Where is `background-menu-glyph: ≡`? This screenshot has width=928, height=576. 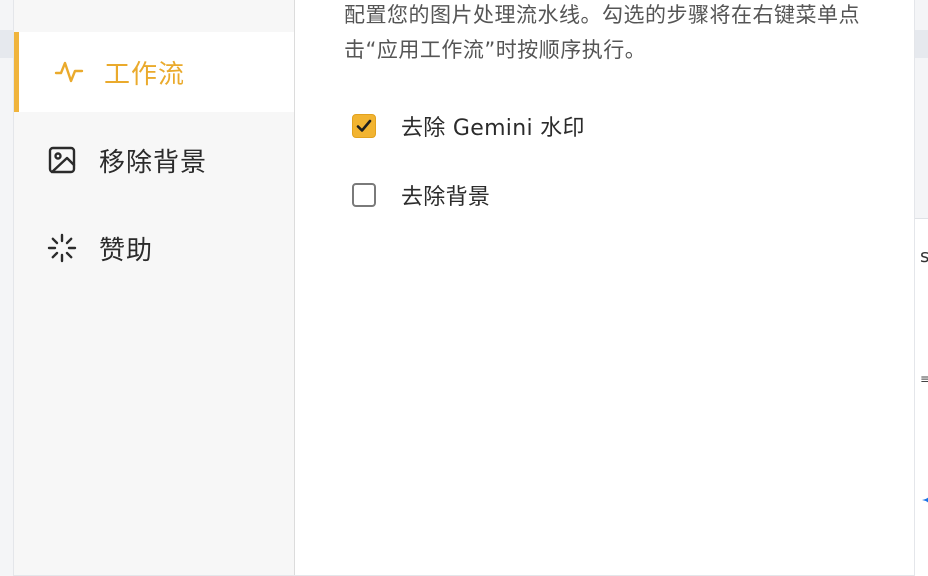
background-menu-glyph: ≡ is located at coordinates (924, 379).